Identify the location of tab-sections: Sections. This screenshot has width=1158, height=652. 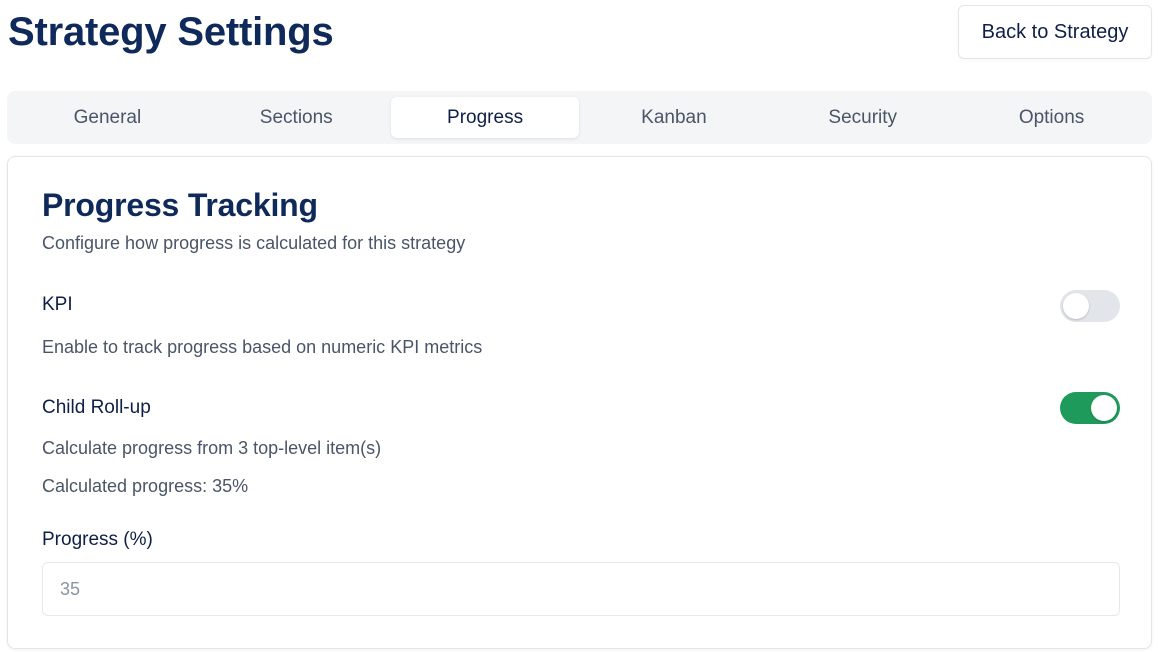
(296, 117).